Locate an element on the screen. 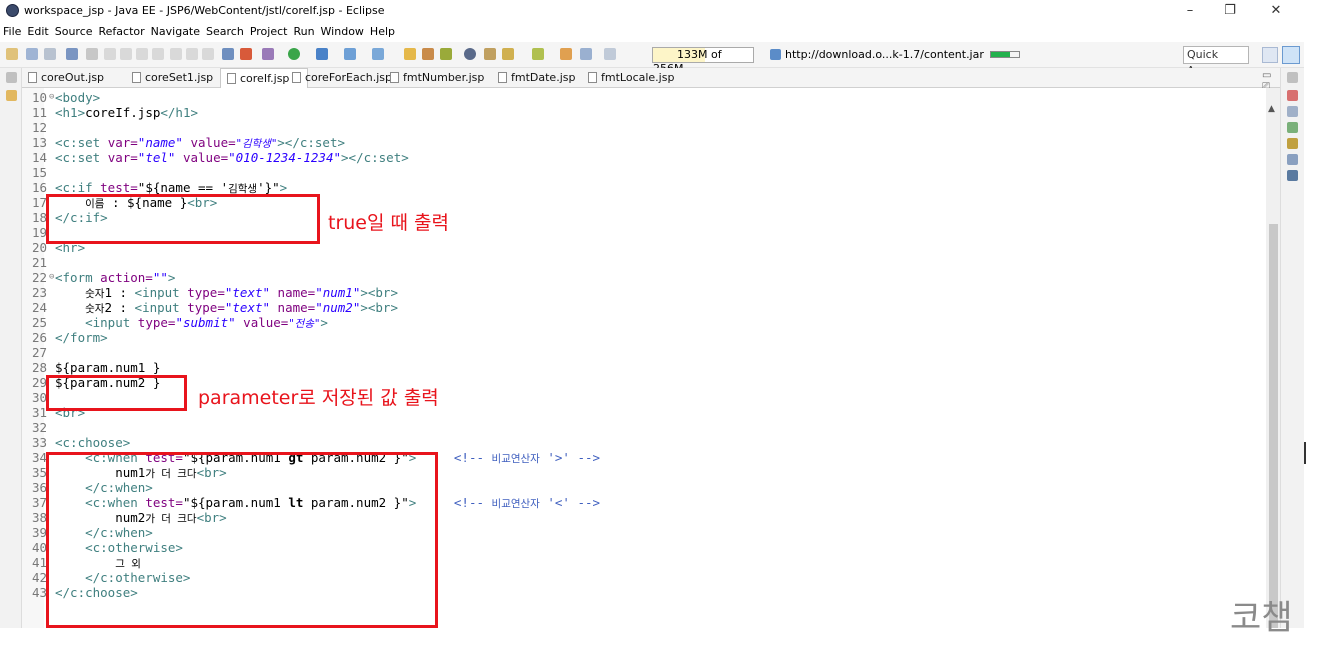  tab-fmtdate: fmtDate.jsp is located at coordinates (536, 78).